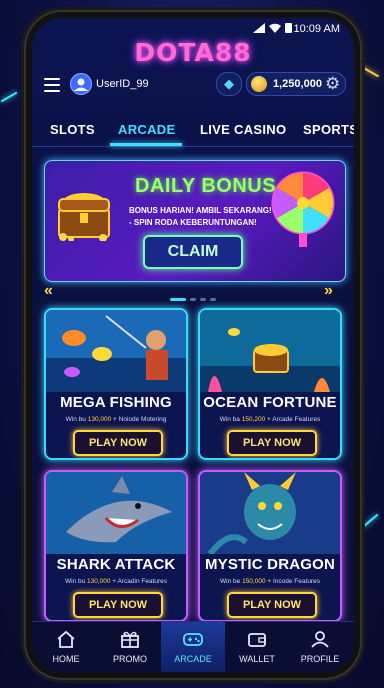 The height and width of the screenshot is (688, 384). Describe the element at coordinates (116, 581) in the screenshot. I see `game-description: Win bu 130,000 + Arcadin Features` at that location.